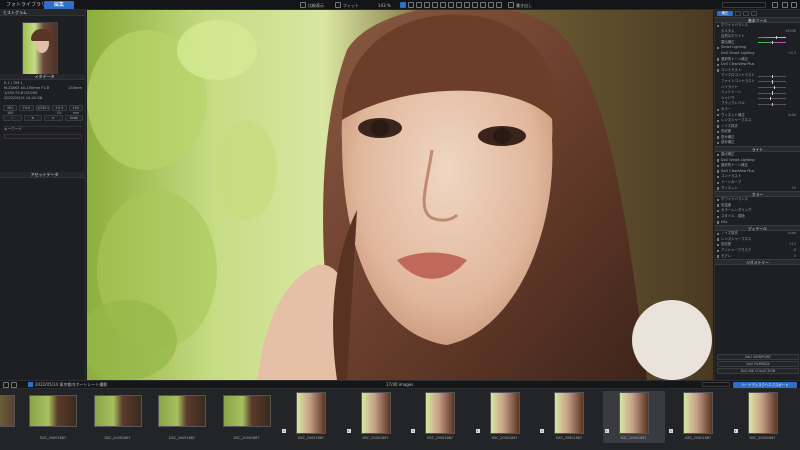 Image resolution: width=800 pixels, height=450 pixels. Describe the element at coordinates (338, 5) in the screenshot. I see `fit-icon` at that location.